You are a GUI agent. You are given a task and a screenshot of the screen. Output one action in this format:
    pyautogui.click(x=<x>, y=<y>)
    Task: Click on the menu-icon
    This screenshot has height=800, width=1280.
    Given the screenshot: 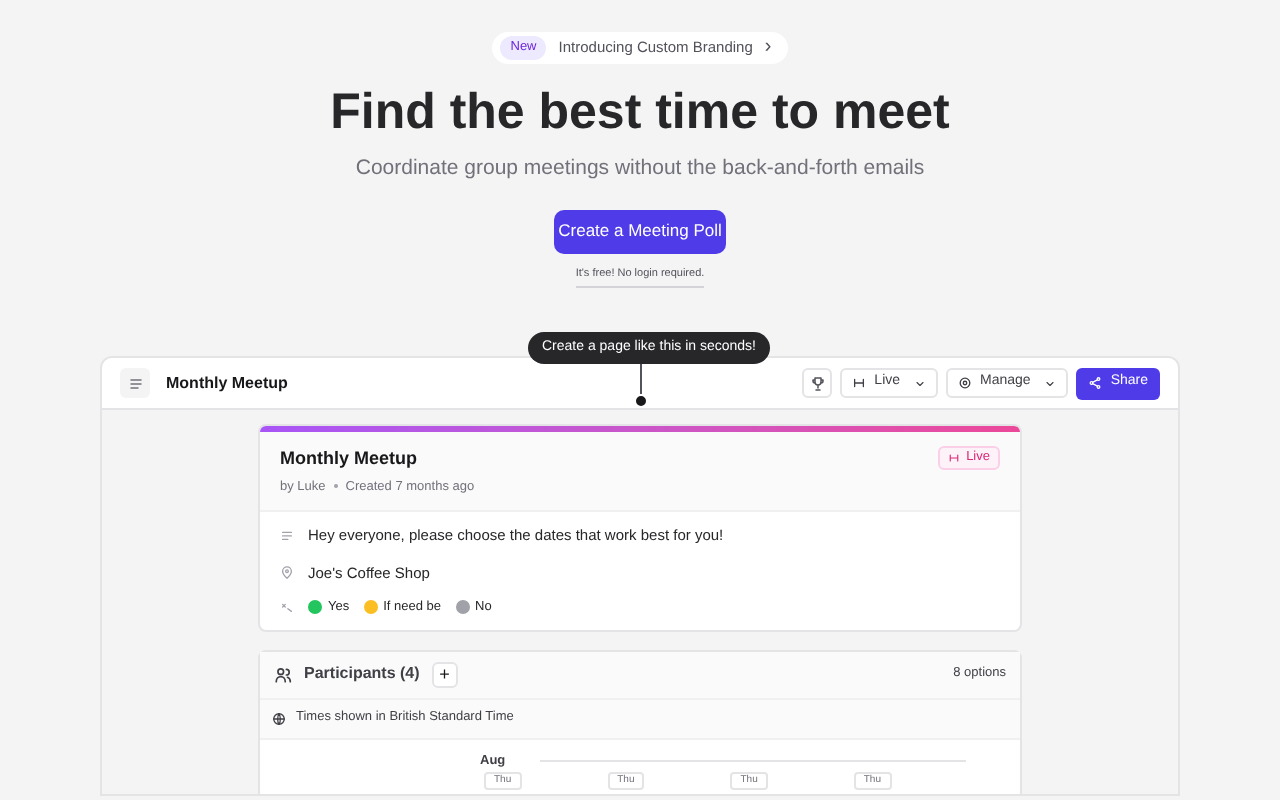 What is the action you would take?
    pyautogui.click(x=135, y=383)
    